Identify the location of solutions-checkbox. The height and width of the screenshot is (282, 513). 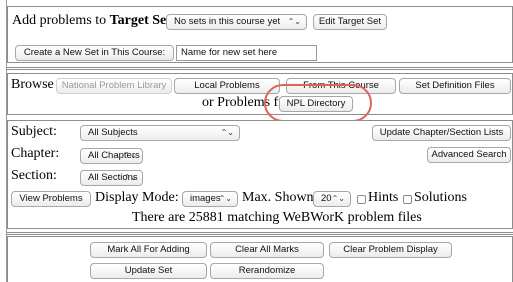
(407, 199).